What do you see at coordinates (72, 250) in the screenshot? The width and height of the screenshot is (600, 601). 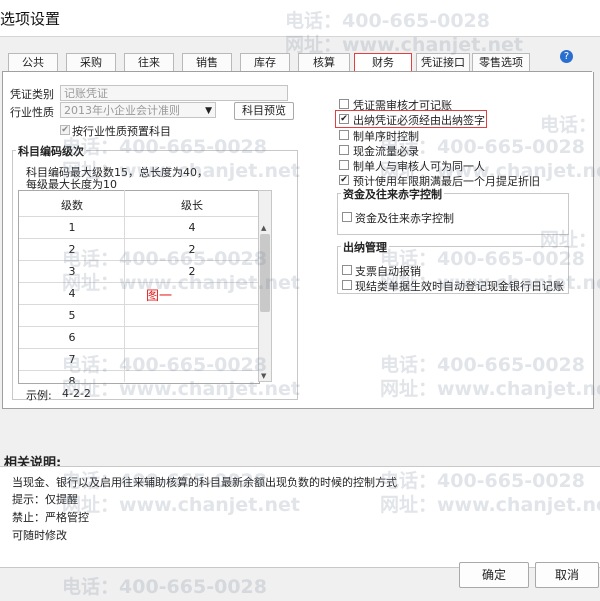 I see `grid-cell-level: 2` at bounding box center [72, 250].